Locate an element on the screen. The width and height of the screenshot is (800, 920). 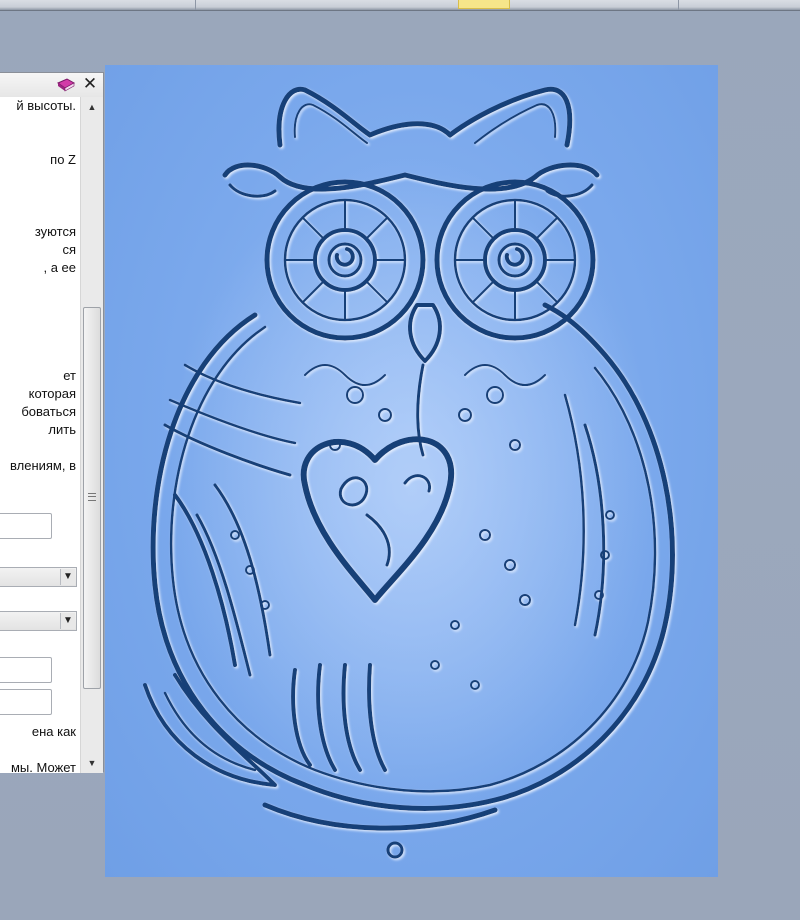
help-text-line: влениям, в is located at coordinates (43, 465).